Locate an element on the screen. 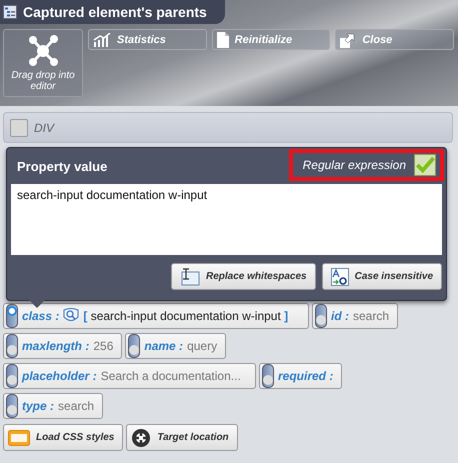  checkbox-label: Regular expression is located at coordinates (354, 165).